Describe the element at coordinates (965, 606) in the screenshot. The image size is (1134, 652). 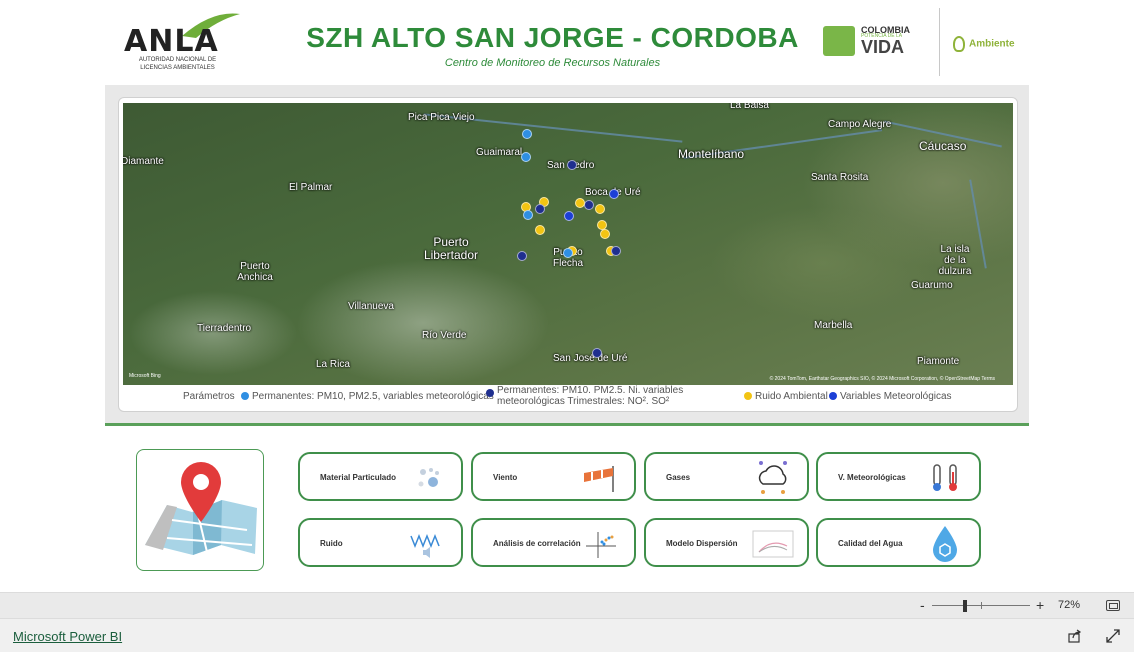
I see `zoom-slider-thumb` at that location.